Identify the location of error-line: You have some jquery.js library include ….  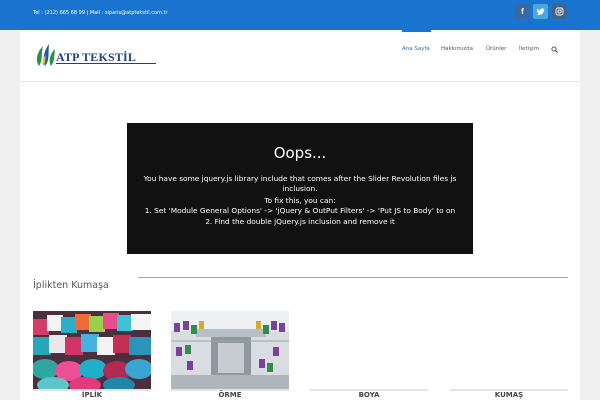
(300, 178).